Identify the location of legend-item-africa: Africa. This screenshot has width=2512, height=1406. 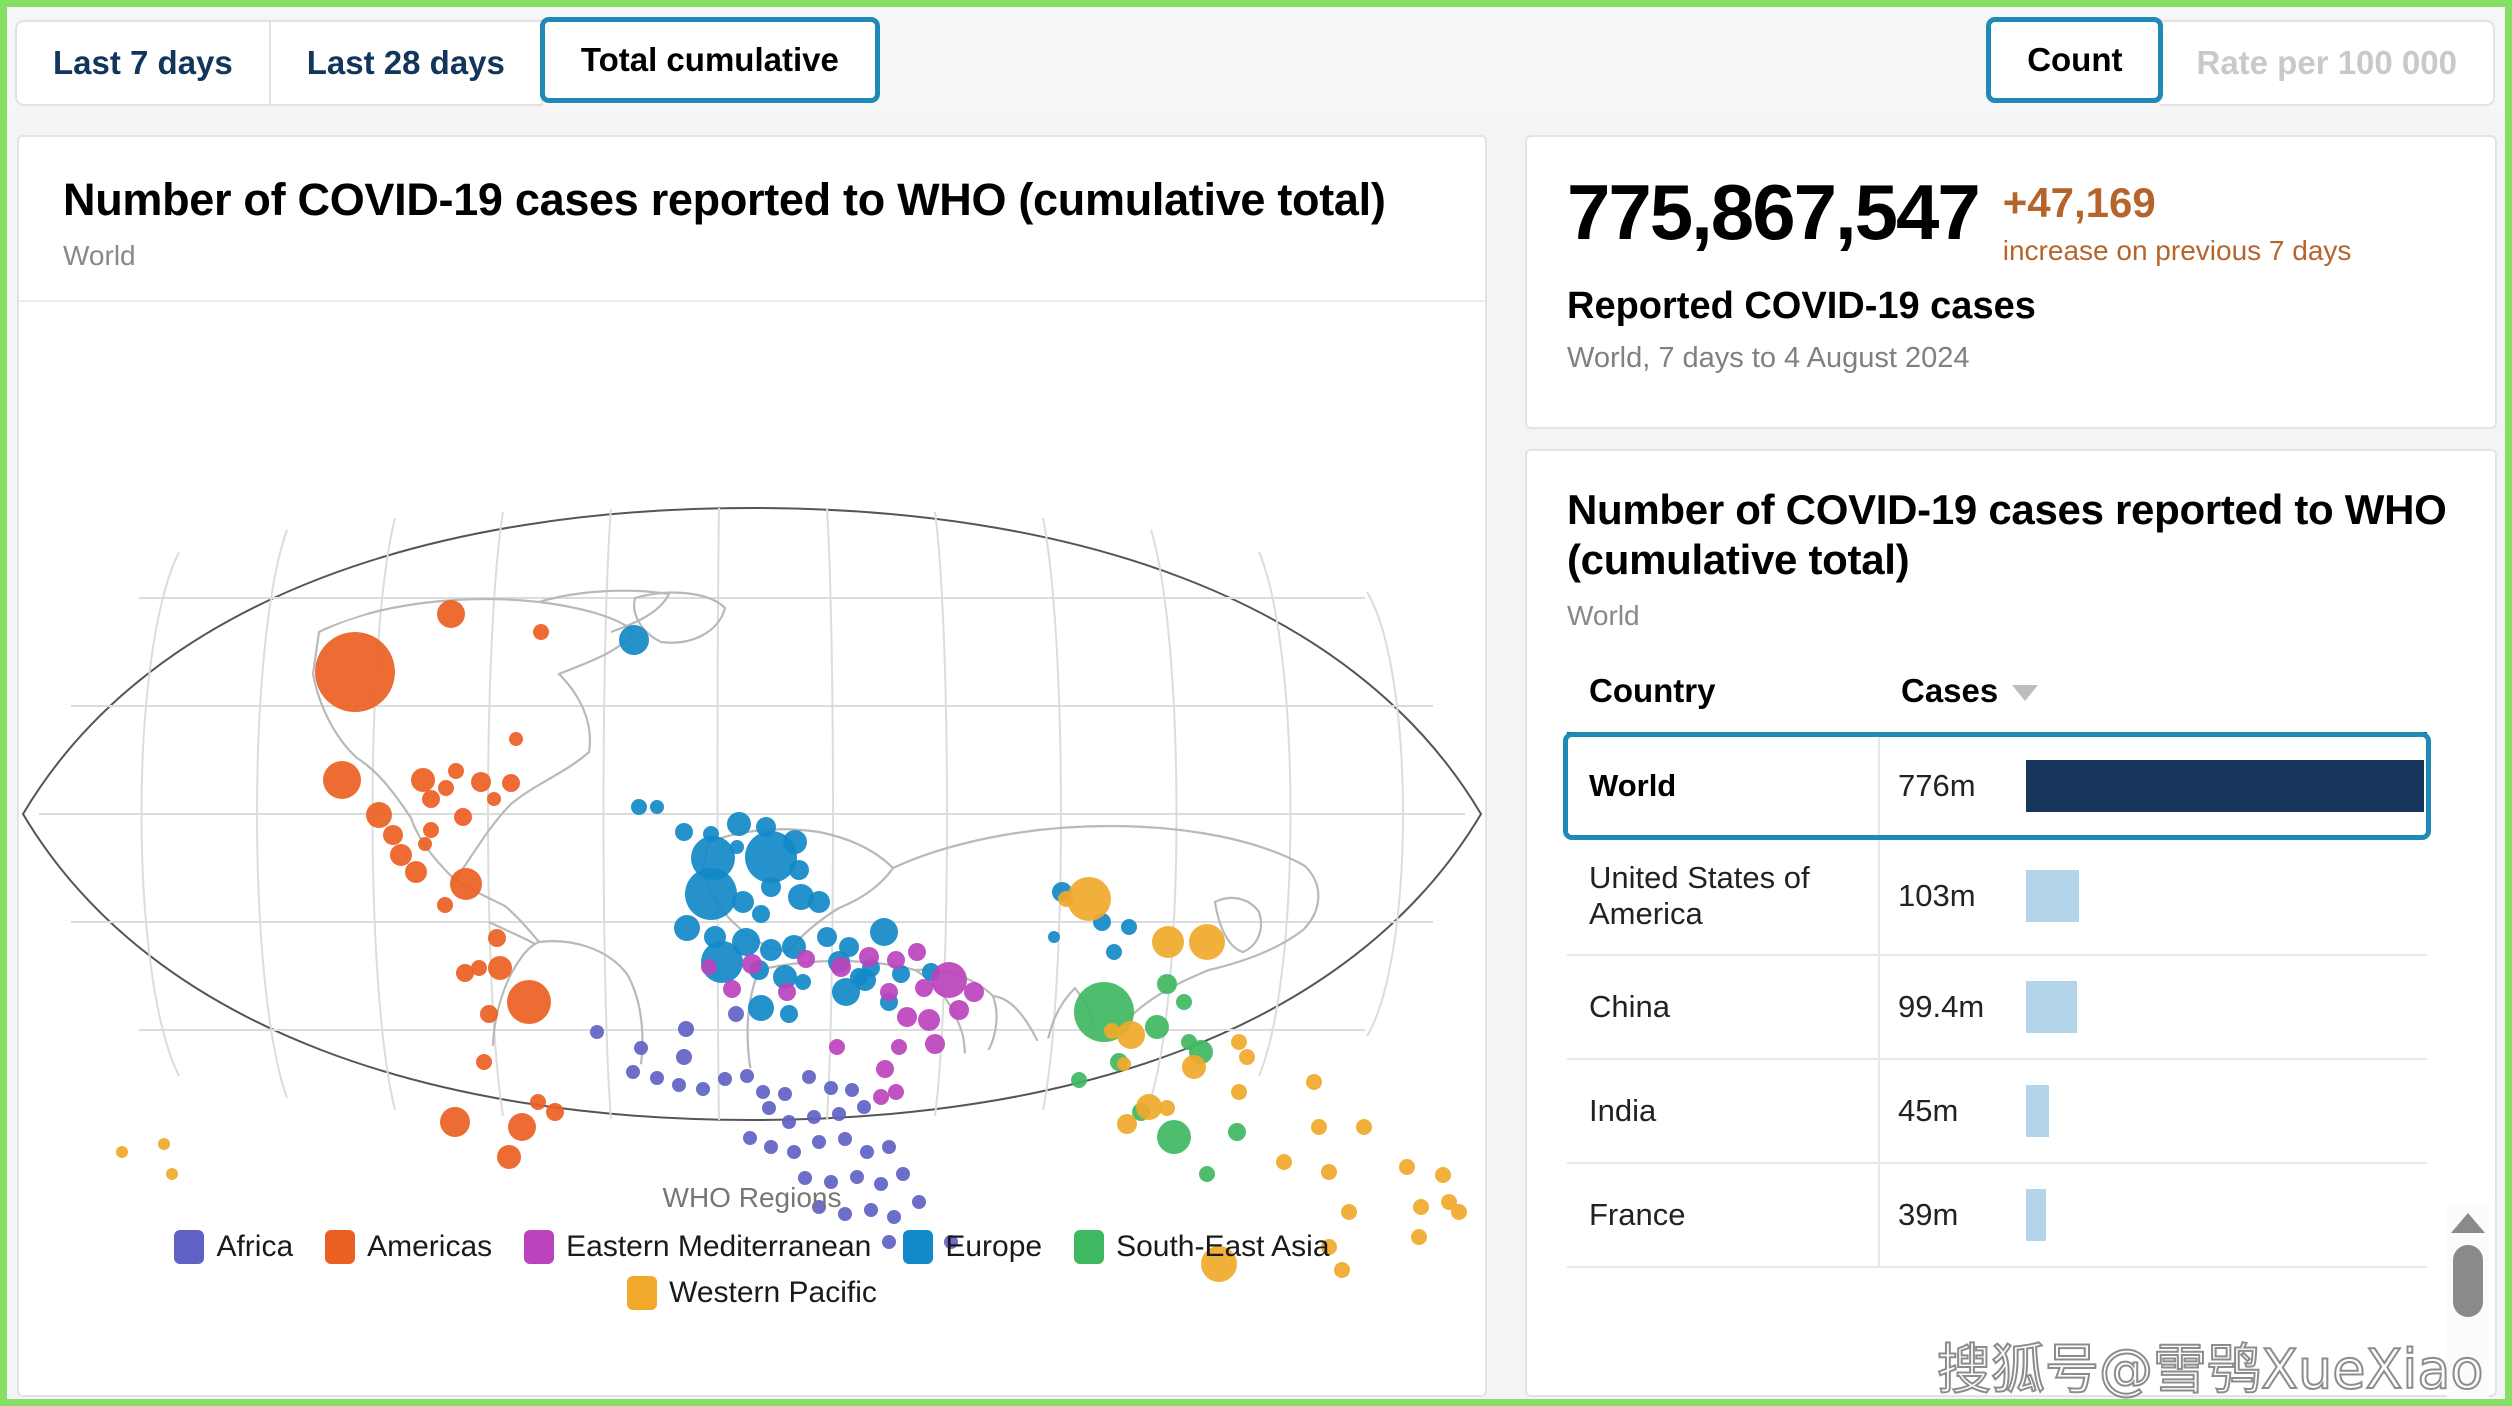
(233, 1247).